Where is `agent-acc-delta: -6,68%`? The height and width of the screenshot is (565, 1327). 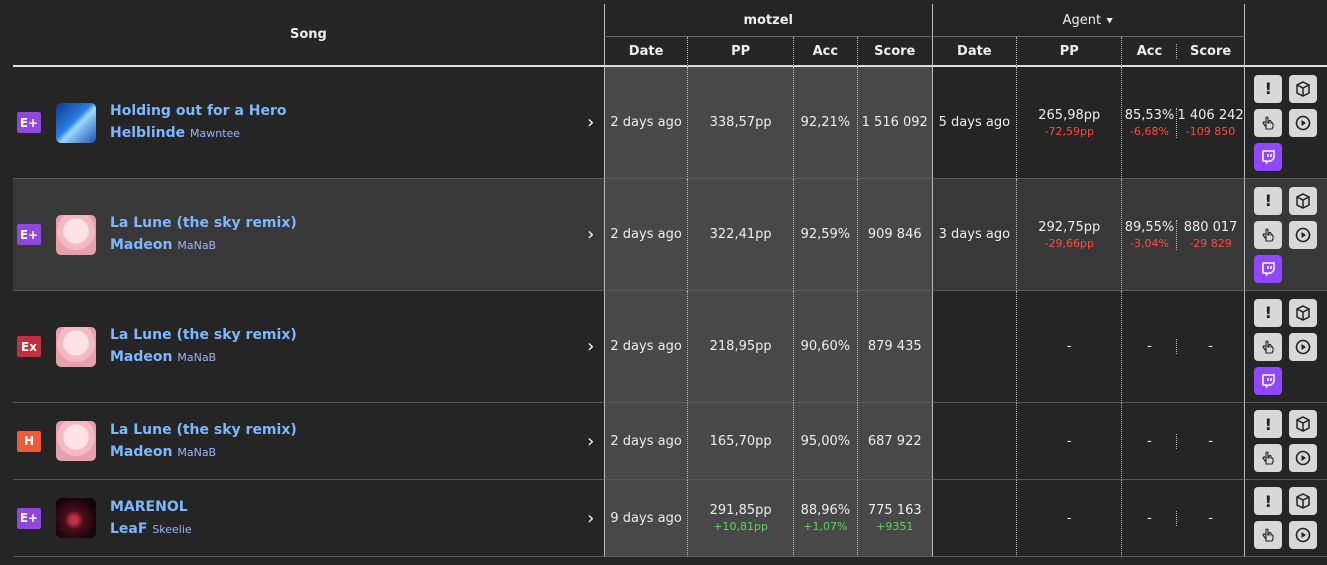
agent-acc-delta: -6,68% is located at coordinates (1149, 131).